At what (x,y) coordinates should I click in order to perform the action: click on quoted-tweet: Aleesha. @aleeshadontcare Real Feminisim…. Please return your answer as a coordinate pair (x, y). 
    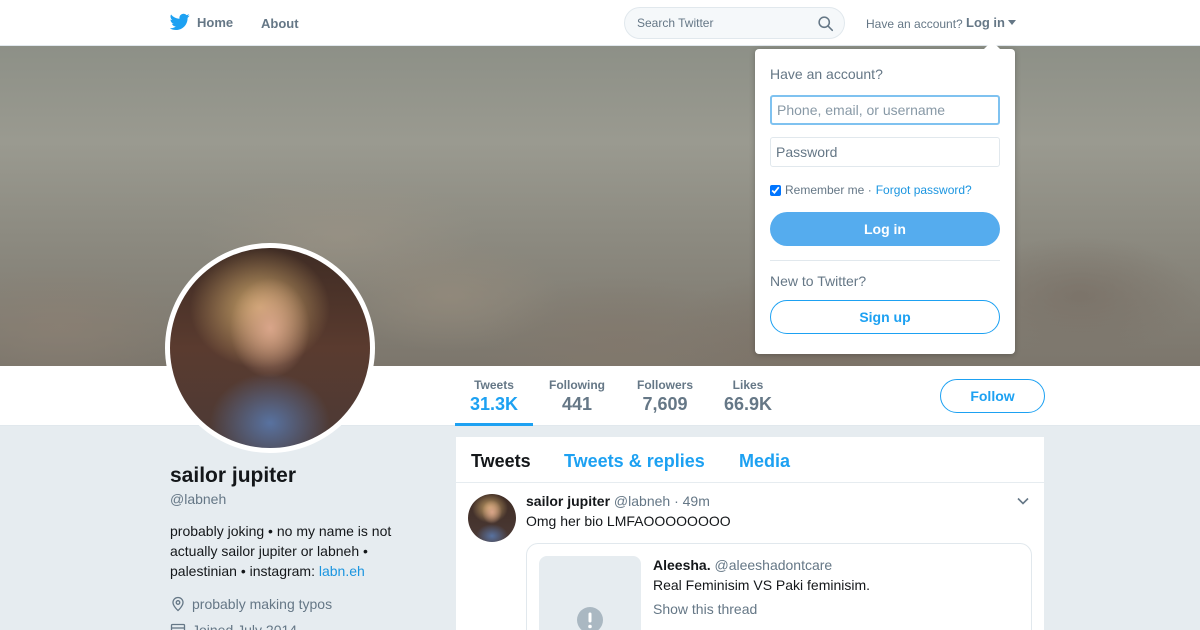
    Looking at the image, I should click on (779, 586).